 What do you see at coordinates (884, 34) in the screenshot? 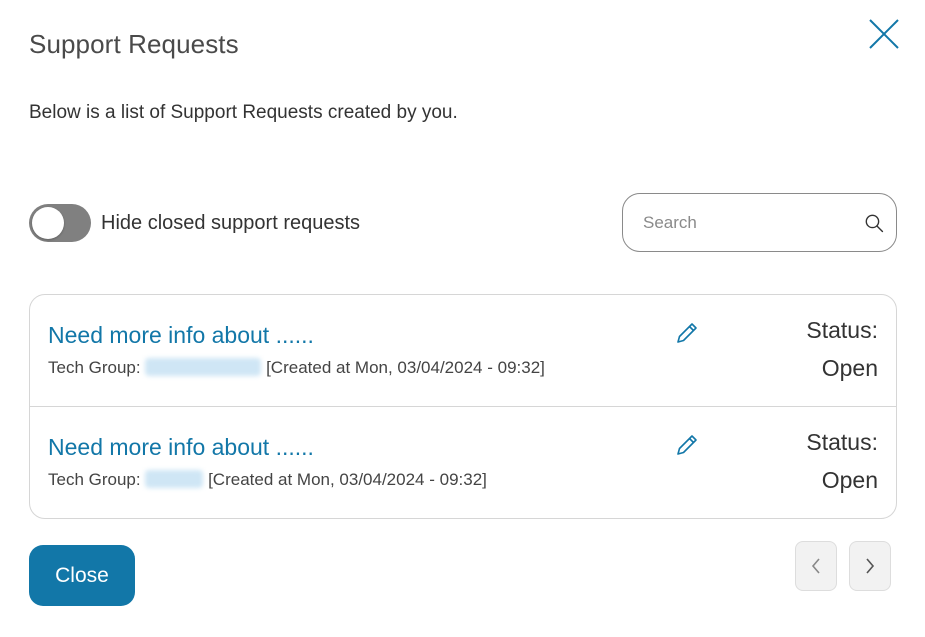
I see `close-x-icon` at bounding box center [884, 34].